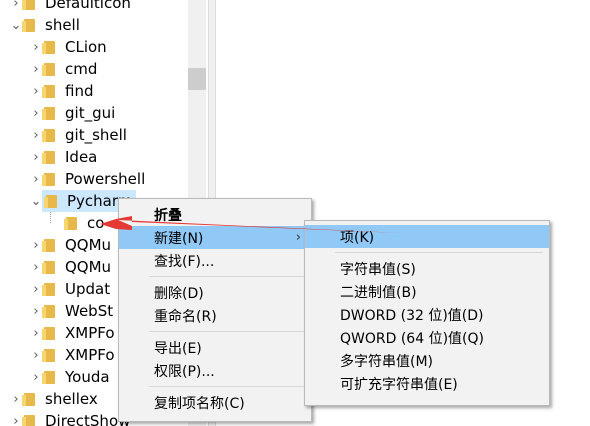 The image size is (590, 426). Describe the element at coordinates (87, 377) in the screenshot. I see `tree-item-label: Youda` at that location.